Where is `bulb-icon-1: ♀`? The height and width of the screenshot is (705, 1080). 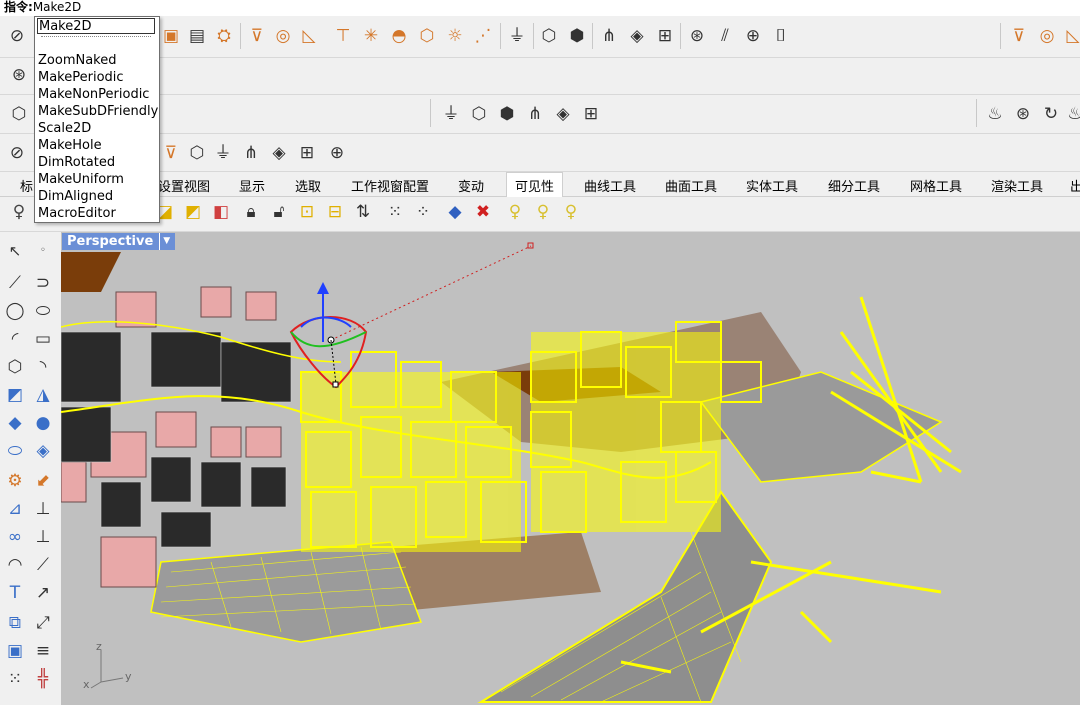 bulb-icon-1: ♀ is located at coordinates (515, 212).